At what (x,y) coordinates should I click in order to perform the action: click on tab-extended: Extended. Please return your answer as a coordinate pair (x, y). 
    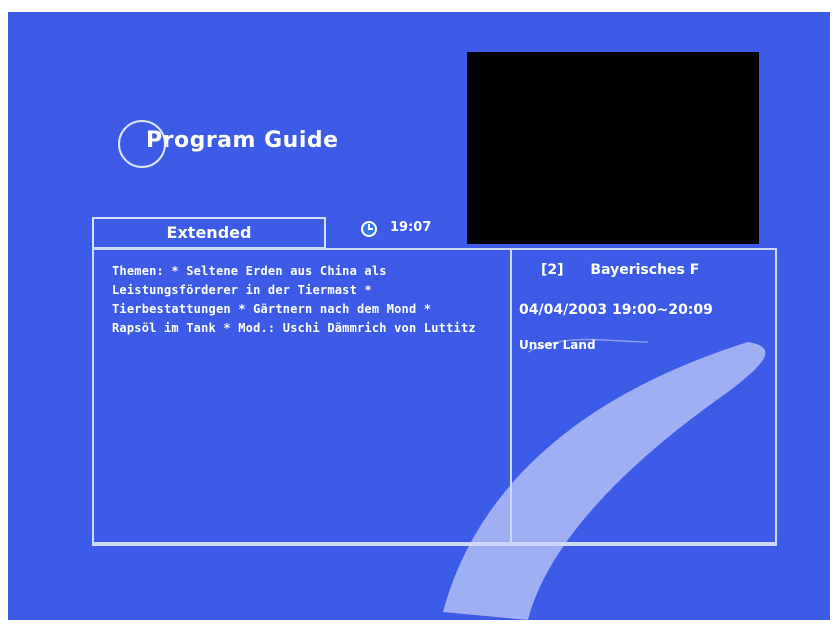
    Looking at the image, I should click on (209, 233).